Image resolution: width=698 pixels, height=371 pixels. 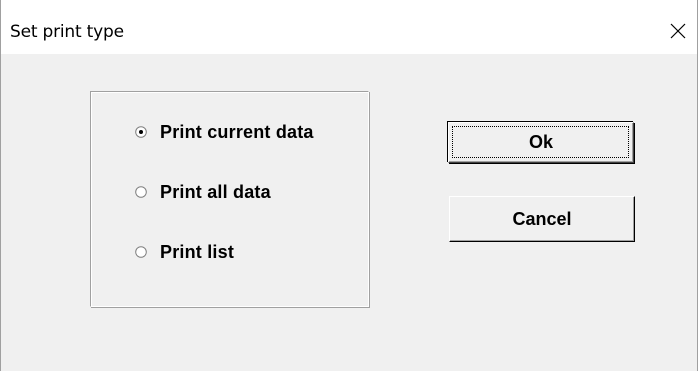 I want to click on radio-label-print-all-data: Print all data, so click(x=215, y=191).